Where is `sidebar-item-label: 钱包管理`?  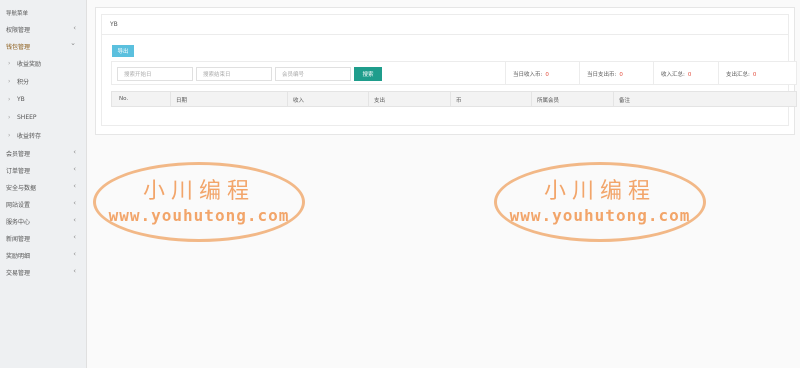
sidebar-item-label: 钱包管理 is located at coordinates (18, 47).